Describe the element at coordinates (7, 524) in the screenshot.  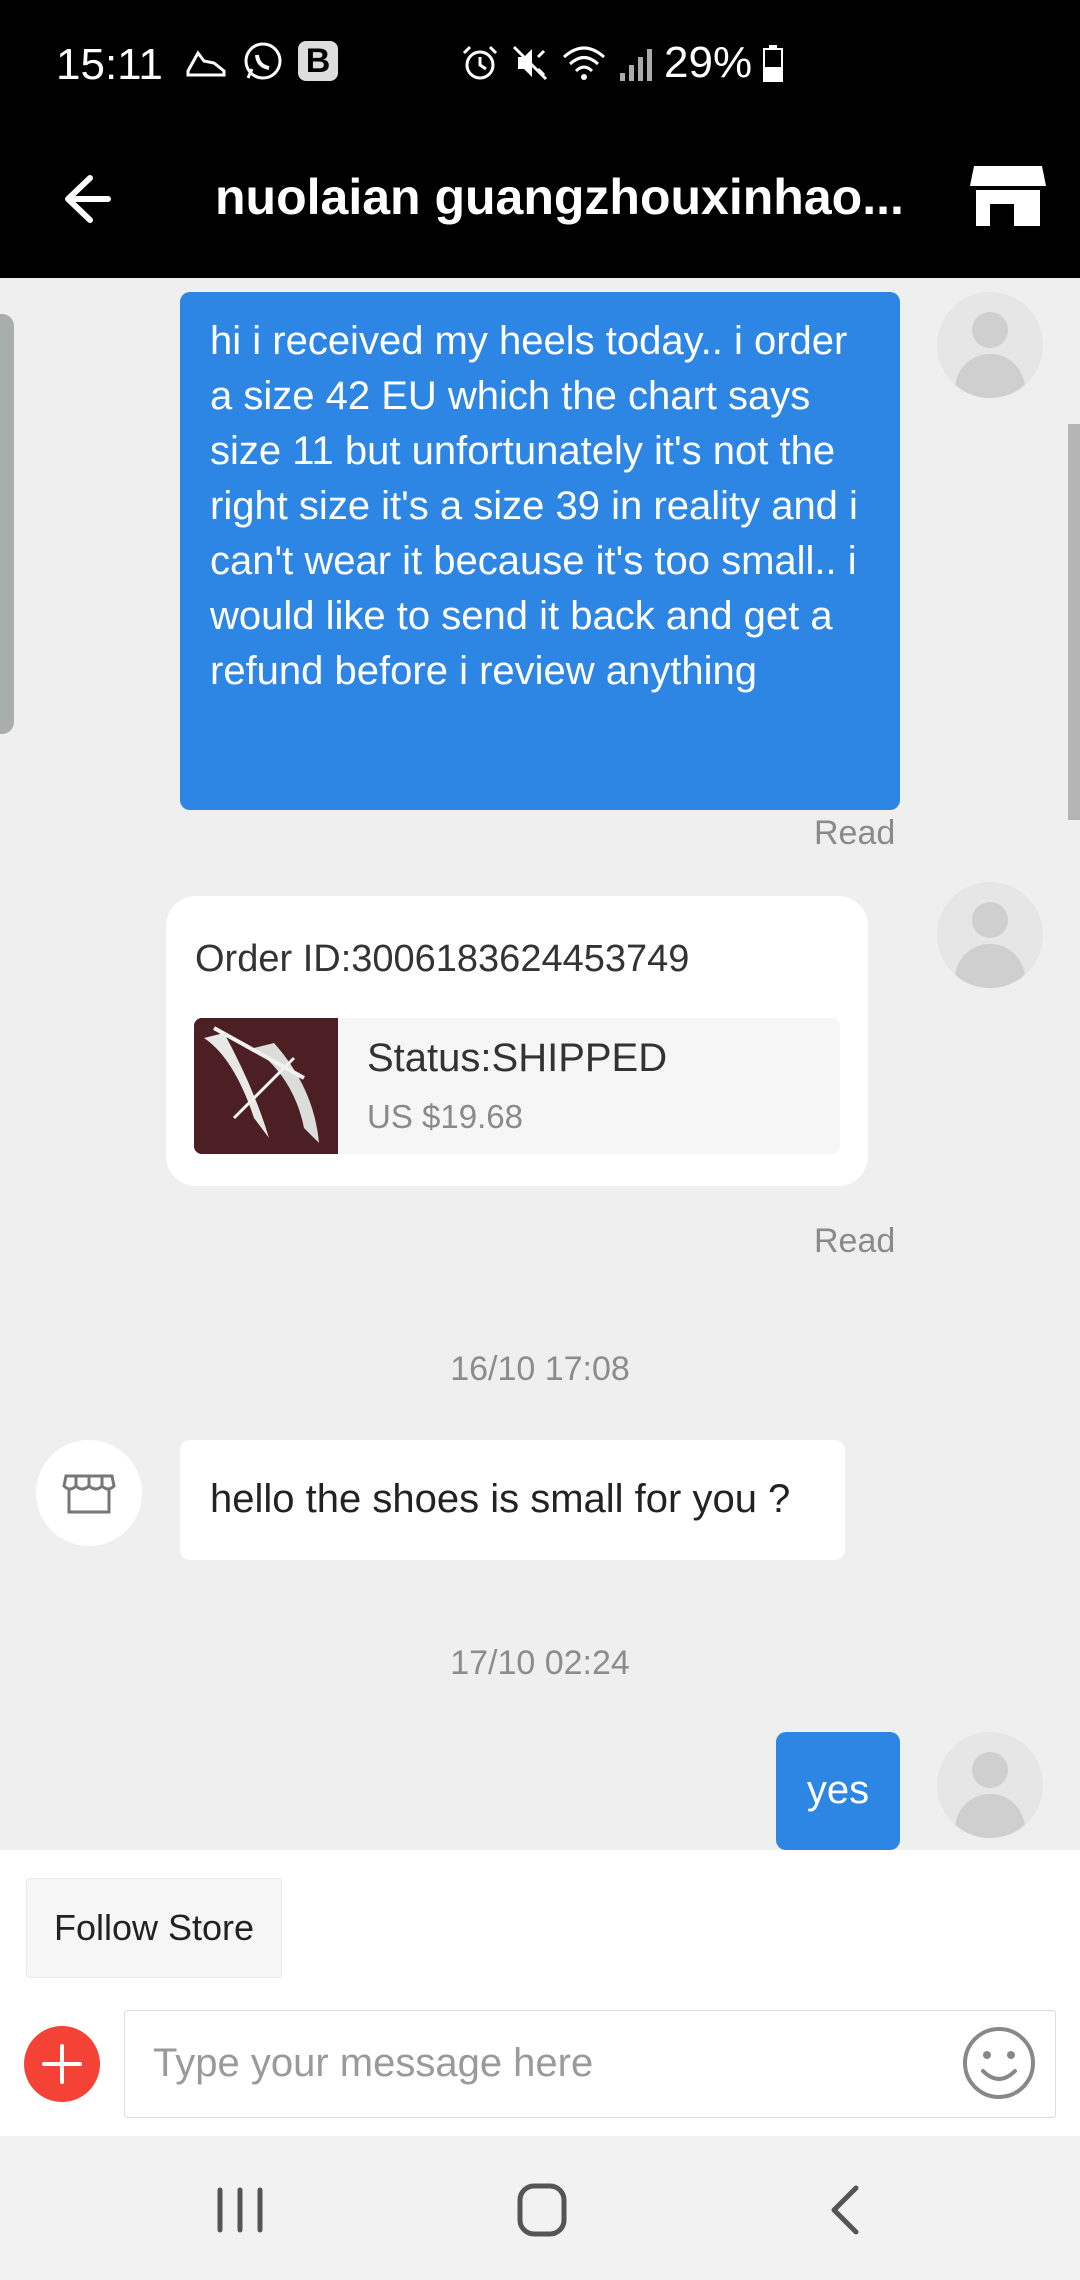
I see `edge-panel-handle` at that location.